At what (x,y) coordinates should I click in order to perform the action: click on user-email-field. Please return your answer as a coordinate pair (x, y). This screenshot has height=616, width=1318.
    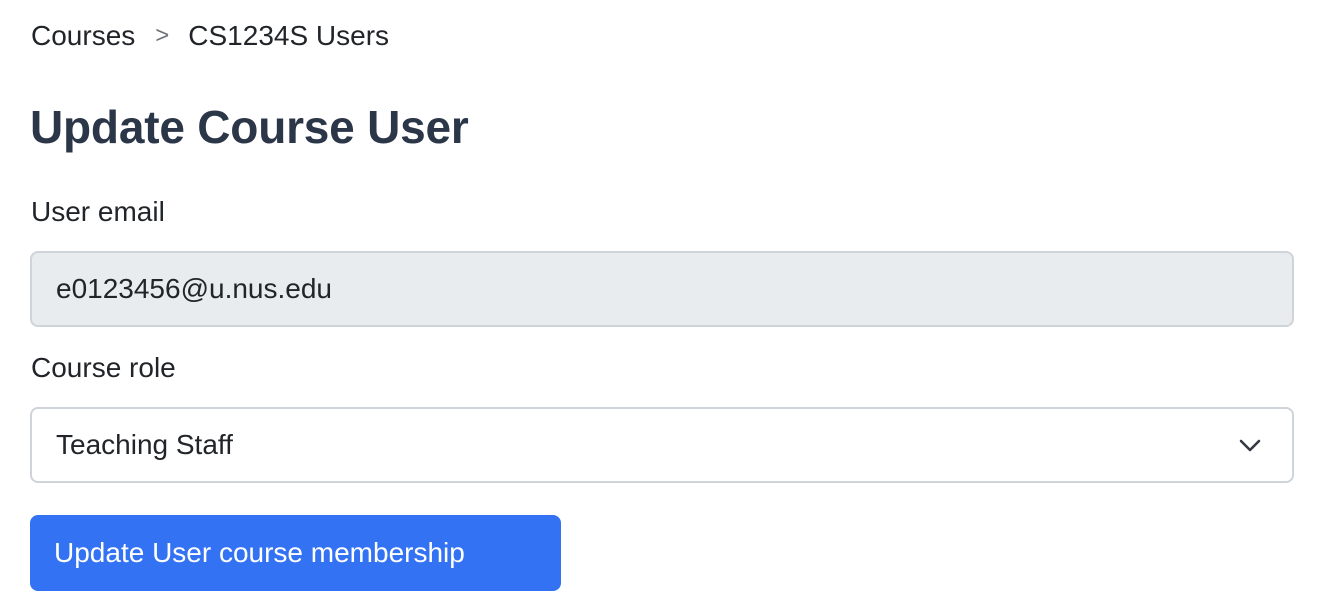
    Looking at the image, I should click on (662, 289).